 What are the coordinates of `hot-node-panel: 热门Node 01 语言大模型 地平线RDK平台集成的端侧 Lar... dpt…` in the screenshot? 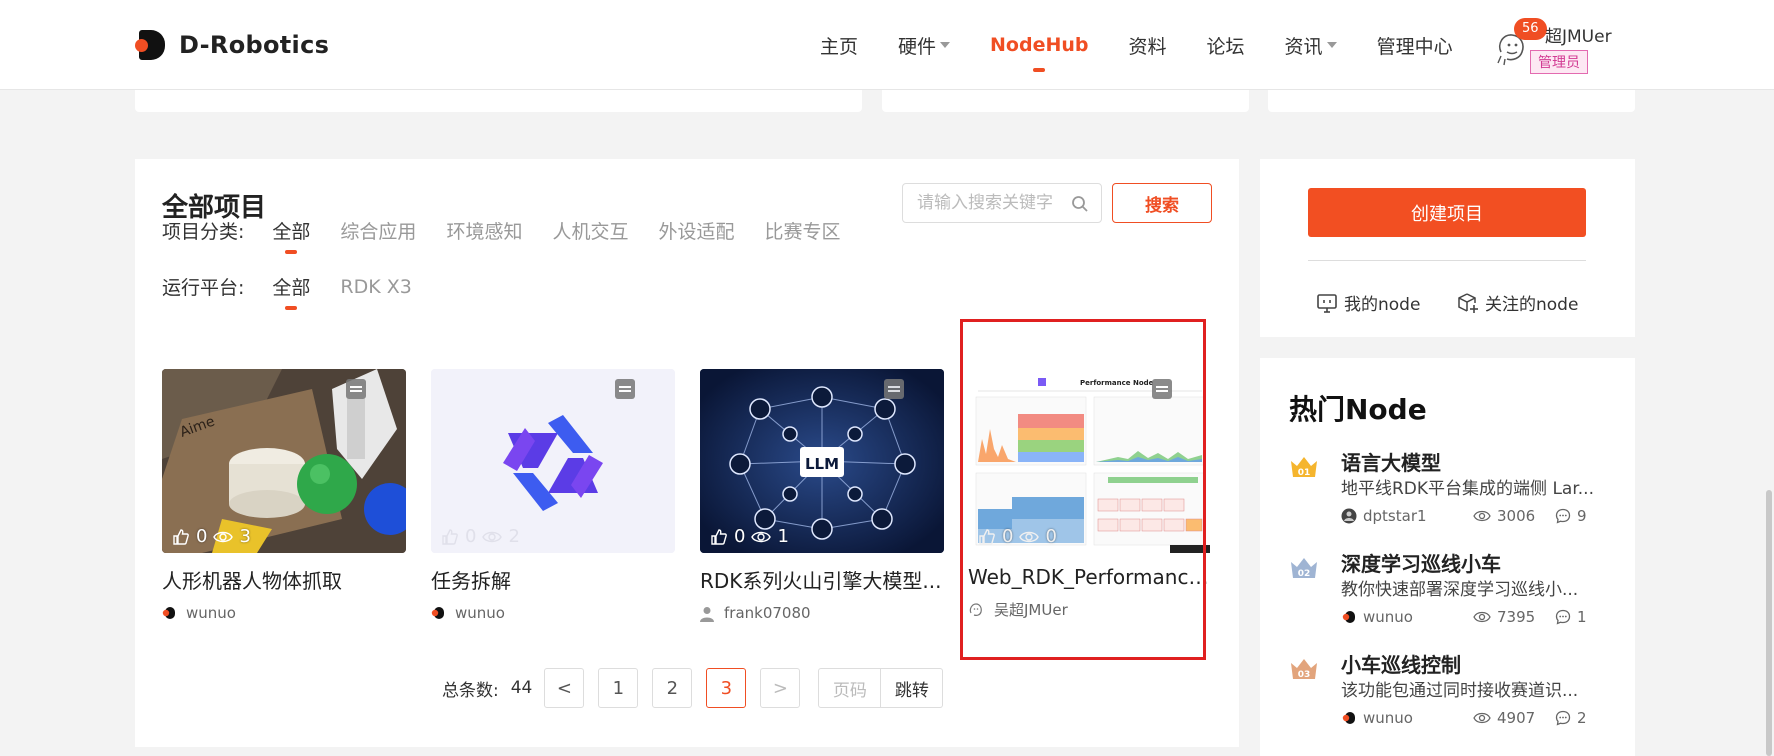 It's located at (1447, 557).